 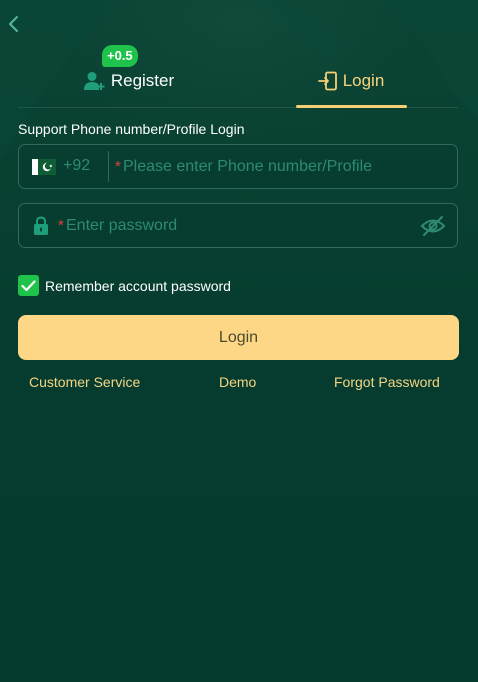 I want to click on check-icon, so click(x=28, y=285).